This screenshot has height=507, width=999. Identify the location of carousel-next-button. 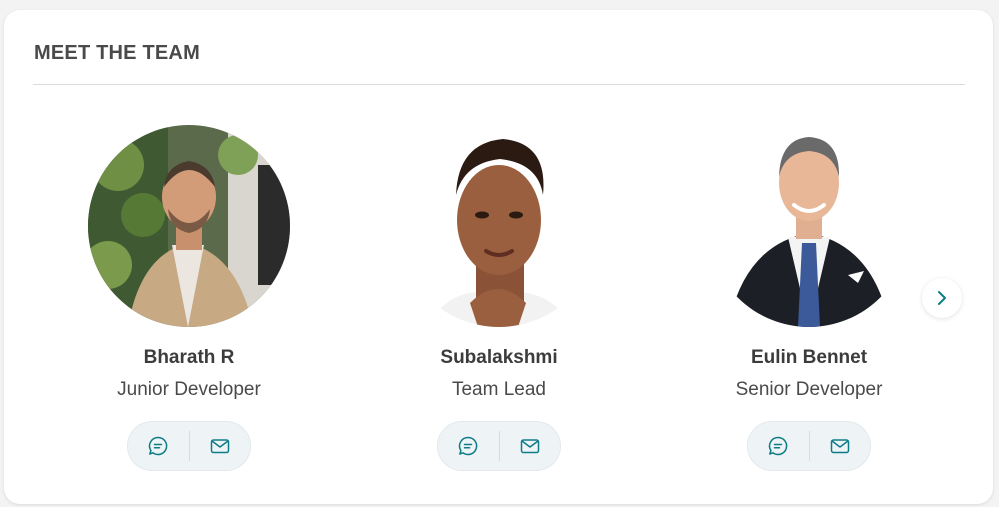
(942, 298).